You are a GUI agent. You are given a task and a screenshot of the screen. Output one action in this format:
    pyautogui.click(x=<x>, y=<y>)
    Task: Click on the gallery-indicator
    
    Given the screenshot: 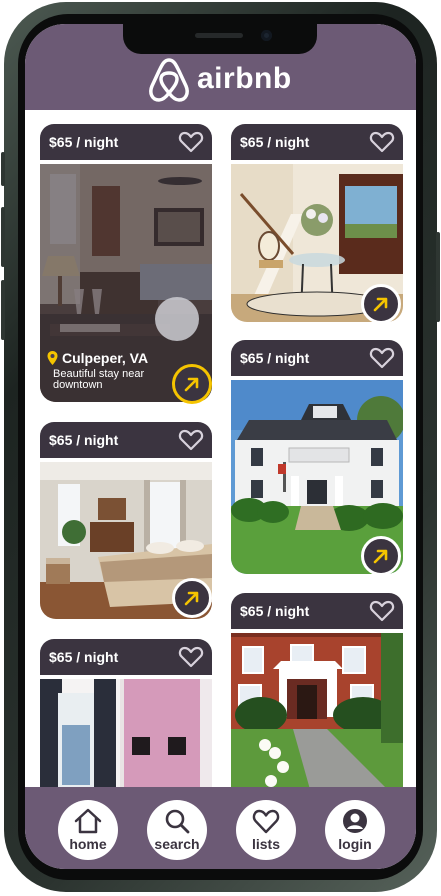 What is the action you would take?
    pyautogui.click(x=177, y=319)
    